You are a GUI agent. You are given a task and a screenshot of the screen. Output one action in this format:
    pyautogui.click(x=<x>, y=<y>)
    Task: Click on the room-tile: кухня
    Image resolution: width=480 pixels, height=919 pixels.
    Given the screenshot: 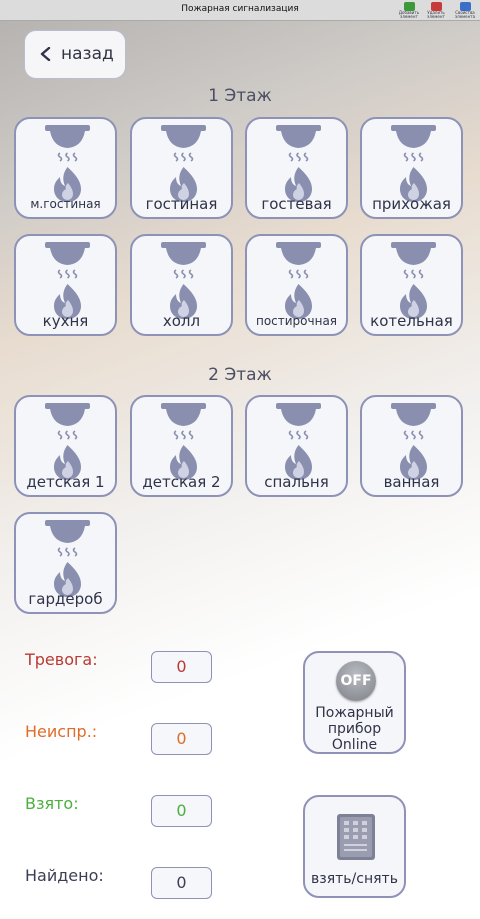 What is the action you would take?
    pyautogui.click(x=65, y=285)
    